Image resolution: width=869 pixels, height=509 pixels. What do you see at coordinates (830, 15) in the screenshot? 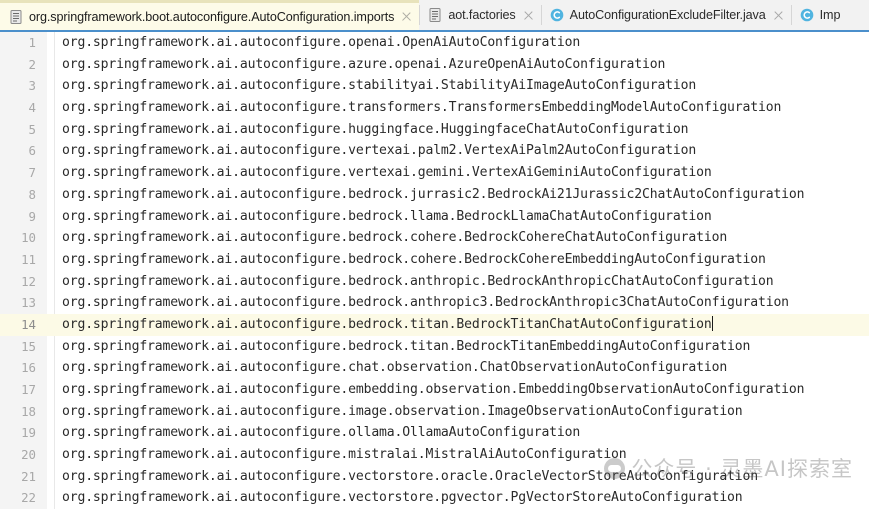
I see `tab-label: Imp` at bounding box center [830, 15].